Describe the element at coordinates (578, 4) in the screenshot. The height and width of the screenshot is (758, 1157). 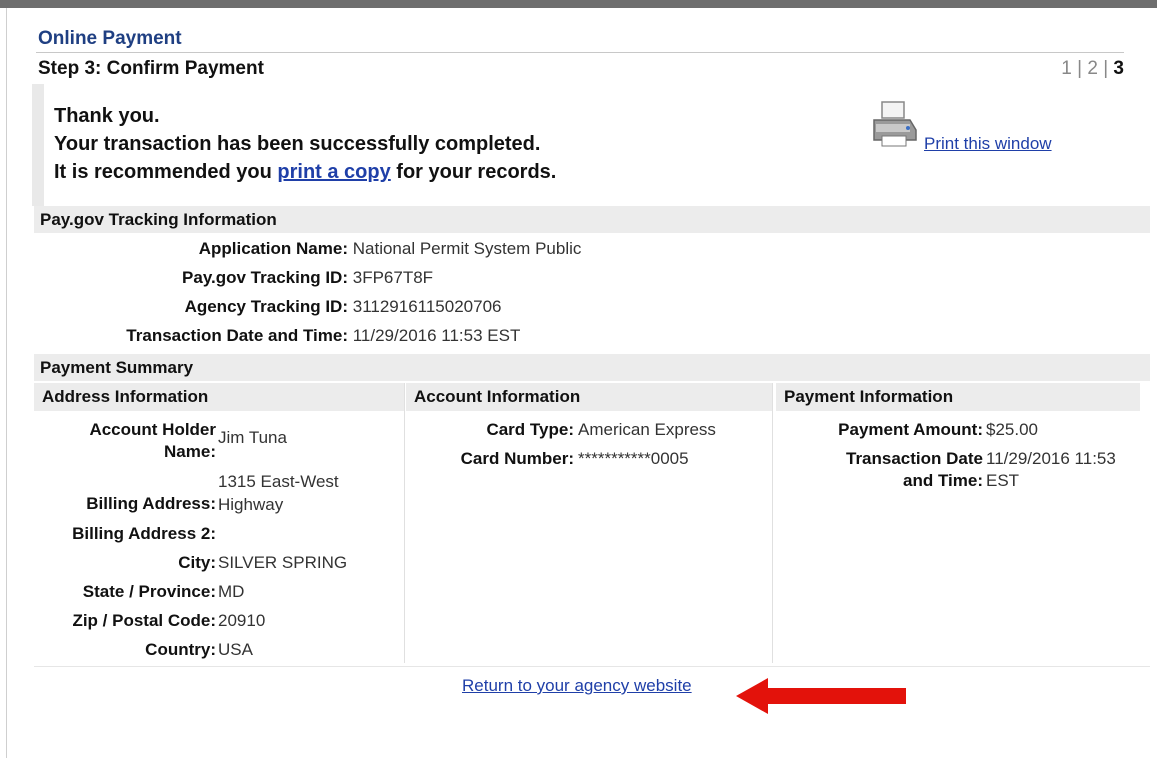
I see `top-border` at that location.